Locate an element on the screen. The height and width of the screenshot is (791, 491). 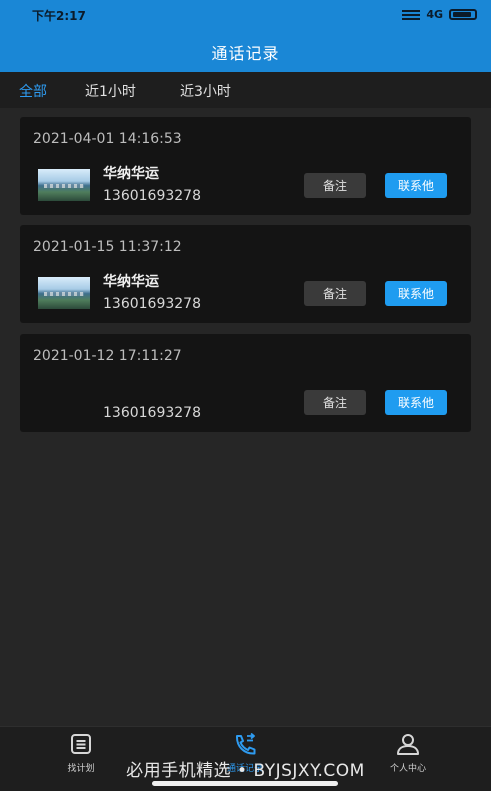
tab-last-1-hour: 近1小时 is located at coordinates (110, 91).